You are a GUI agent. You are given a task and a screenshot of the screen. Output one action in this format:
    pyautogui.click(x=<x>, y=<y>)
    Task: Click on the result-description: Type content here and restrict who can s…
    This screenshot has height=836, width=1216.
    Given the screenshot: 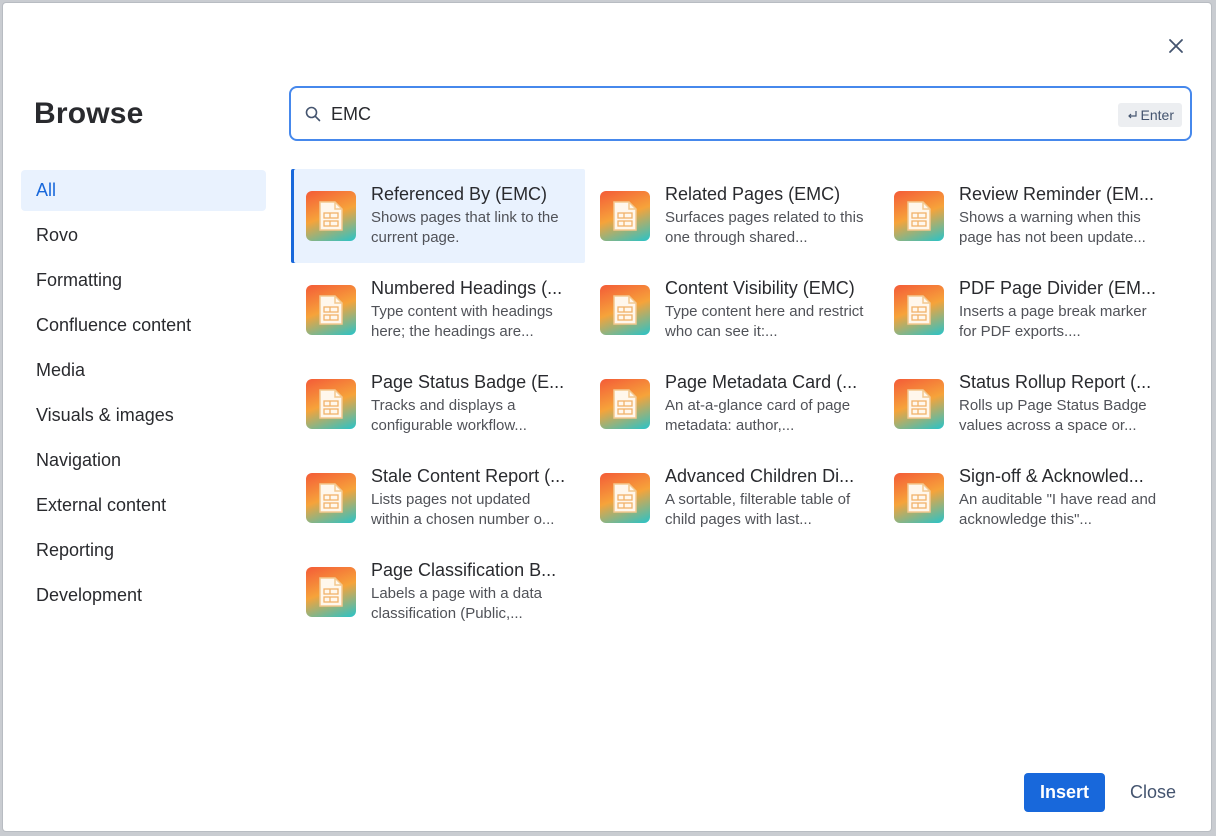 What is the action you would take?
    pyautogui.click(x=764, y=321)
    